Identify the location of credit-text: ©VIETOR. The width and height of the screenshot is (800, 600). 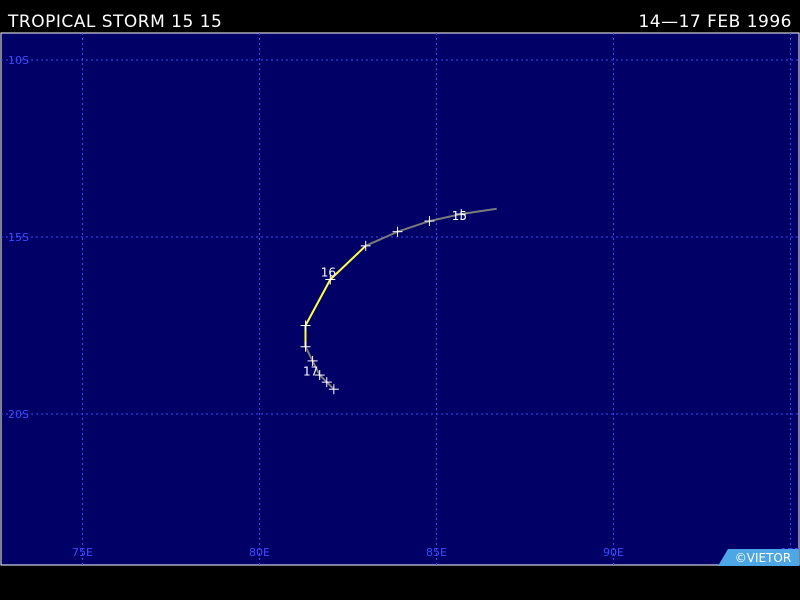
(763, 558).